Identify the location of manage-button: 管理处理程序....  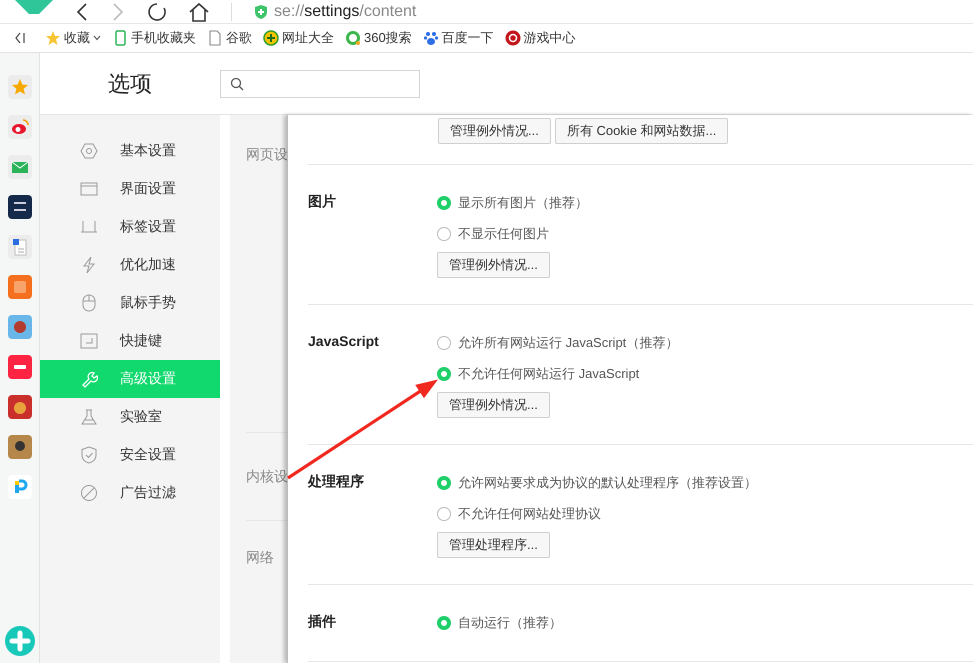
(493, 545).